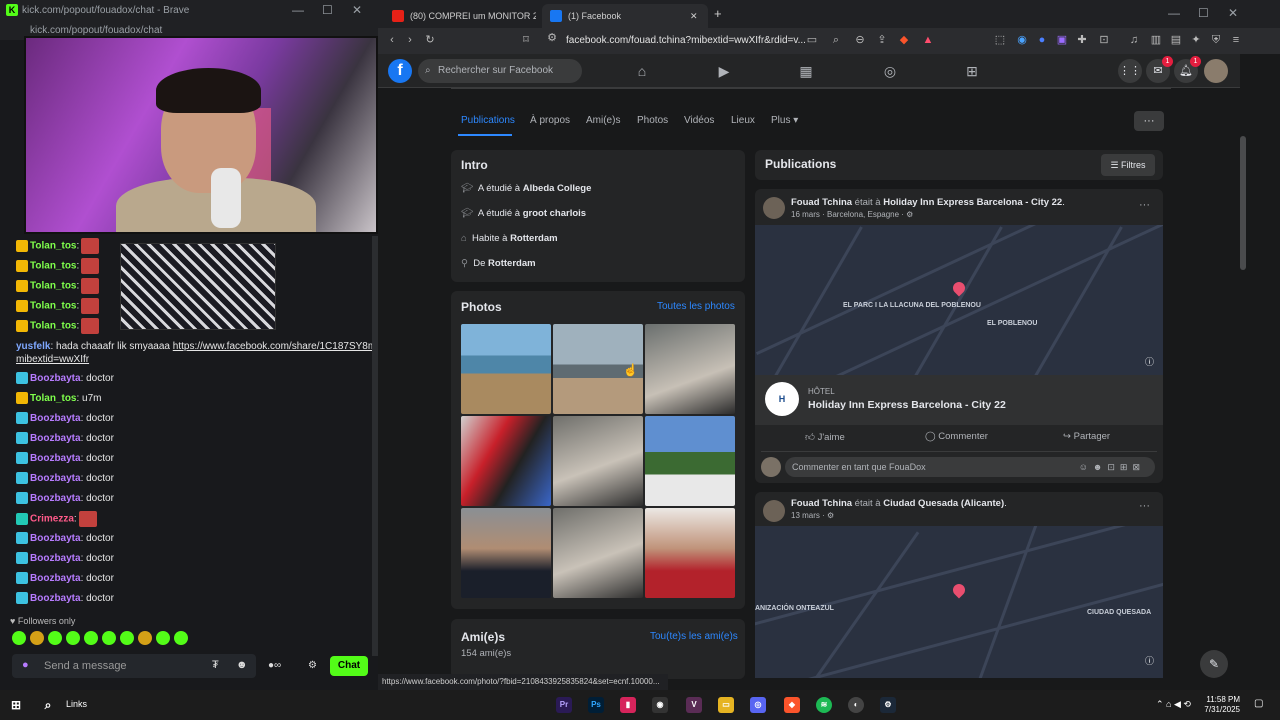  Describe the element at coordinates (410, 40) in the screenshot. I see `forward-icon: ›` at that location.